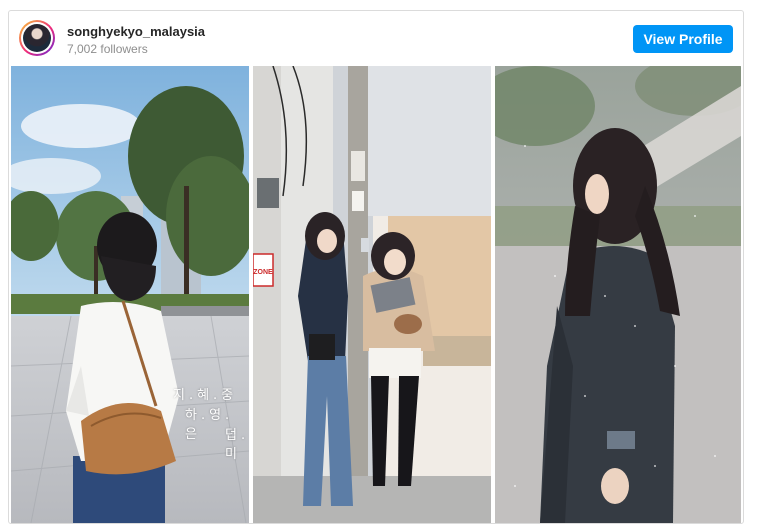 This screenshot has width=762, height=524. I want to click on profile-username: songhyekyo_malaysia, so click(136, 31).